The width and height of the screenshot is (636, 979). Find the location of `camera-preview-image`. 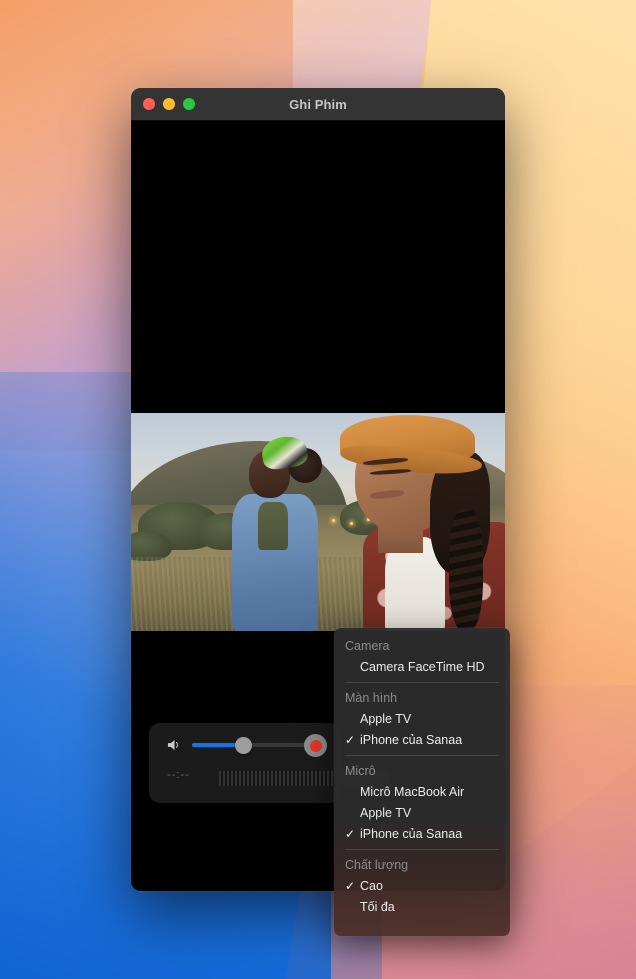

camera-preview-image is located at coordinates (318, 522).